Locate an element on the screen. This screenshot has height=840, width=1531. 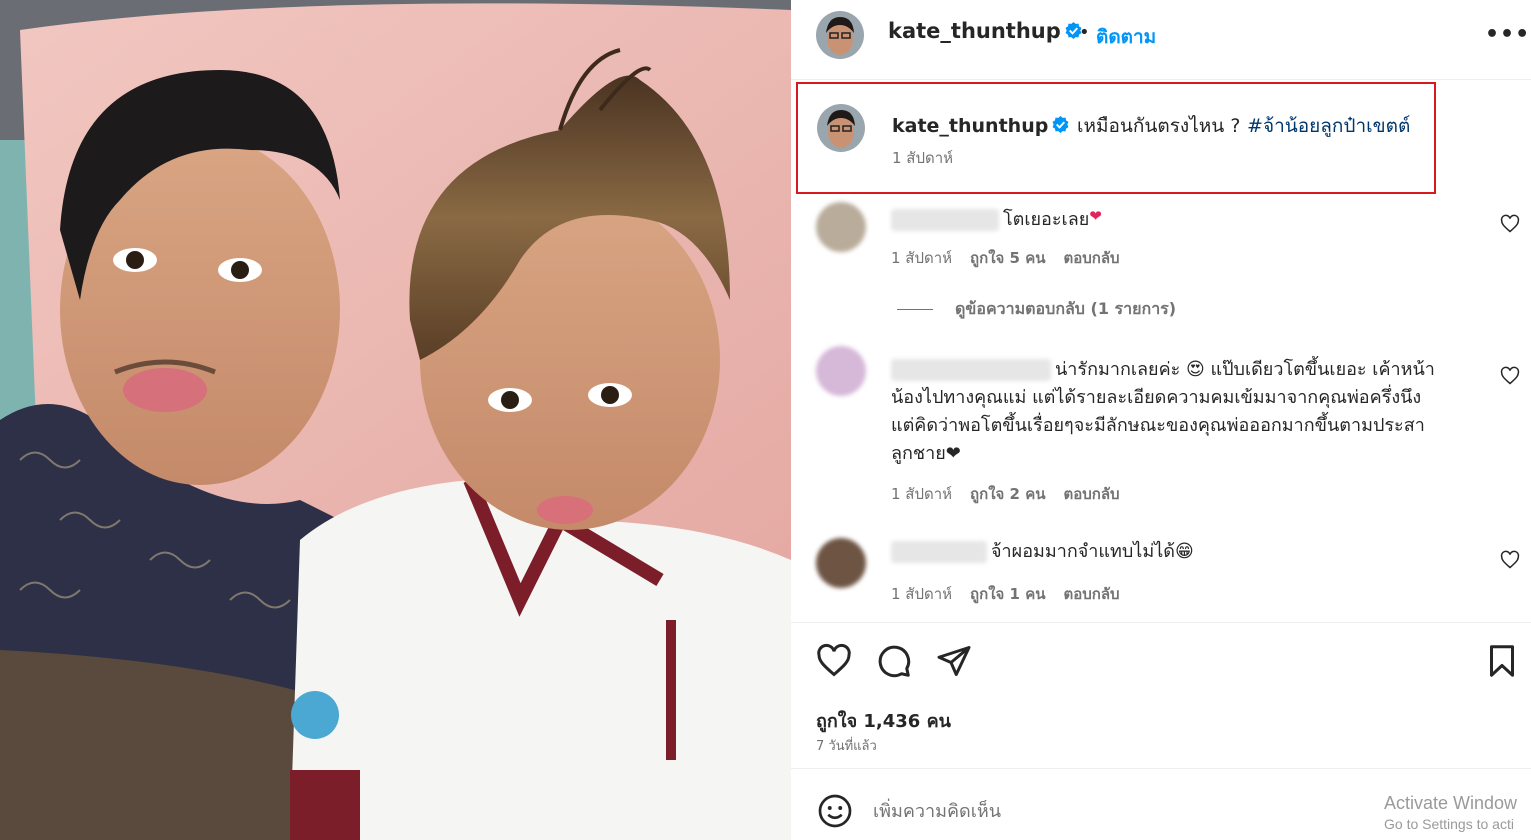
post-header: kate_thunthup • ติดตาม ••• is located at coordinates (1161, 40).